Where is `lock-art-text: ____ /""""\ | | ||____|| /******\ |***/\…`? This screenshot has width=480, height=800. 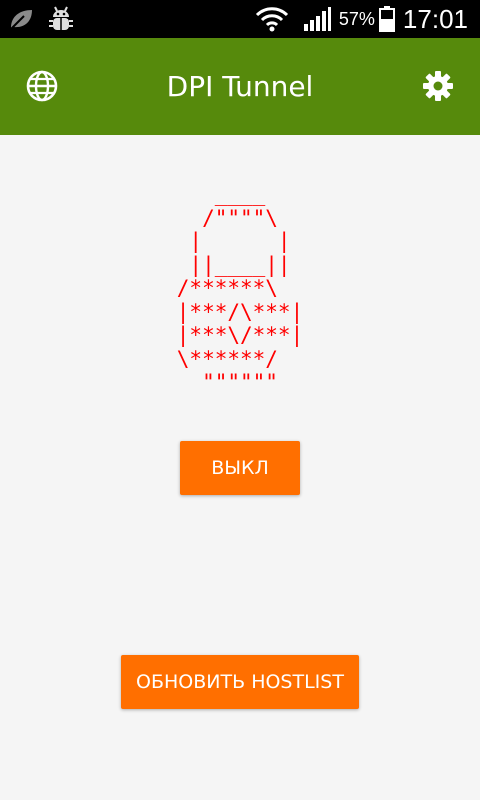 lock-art-text: ____ /""""\ | | ||____|| /******\ |***/\… is located at coordinates (240, 288).